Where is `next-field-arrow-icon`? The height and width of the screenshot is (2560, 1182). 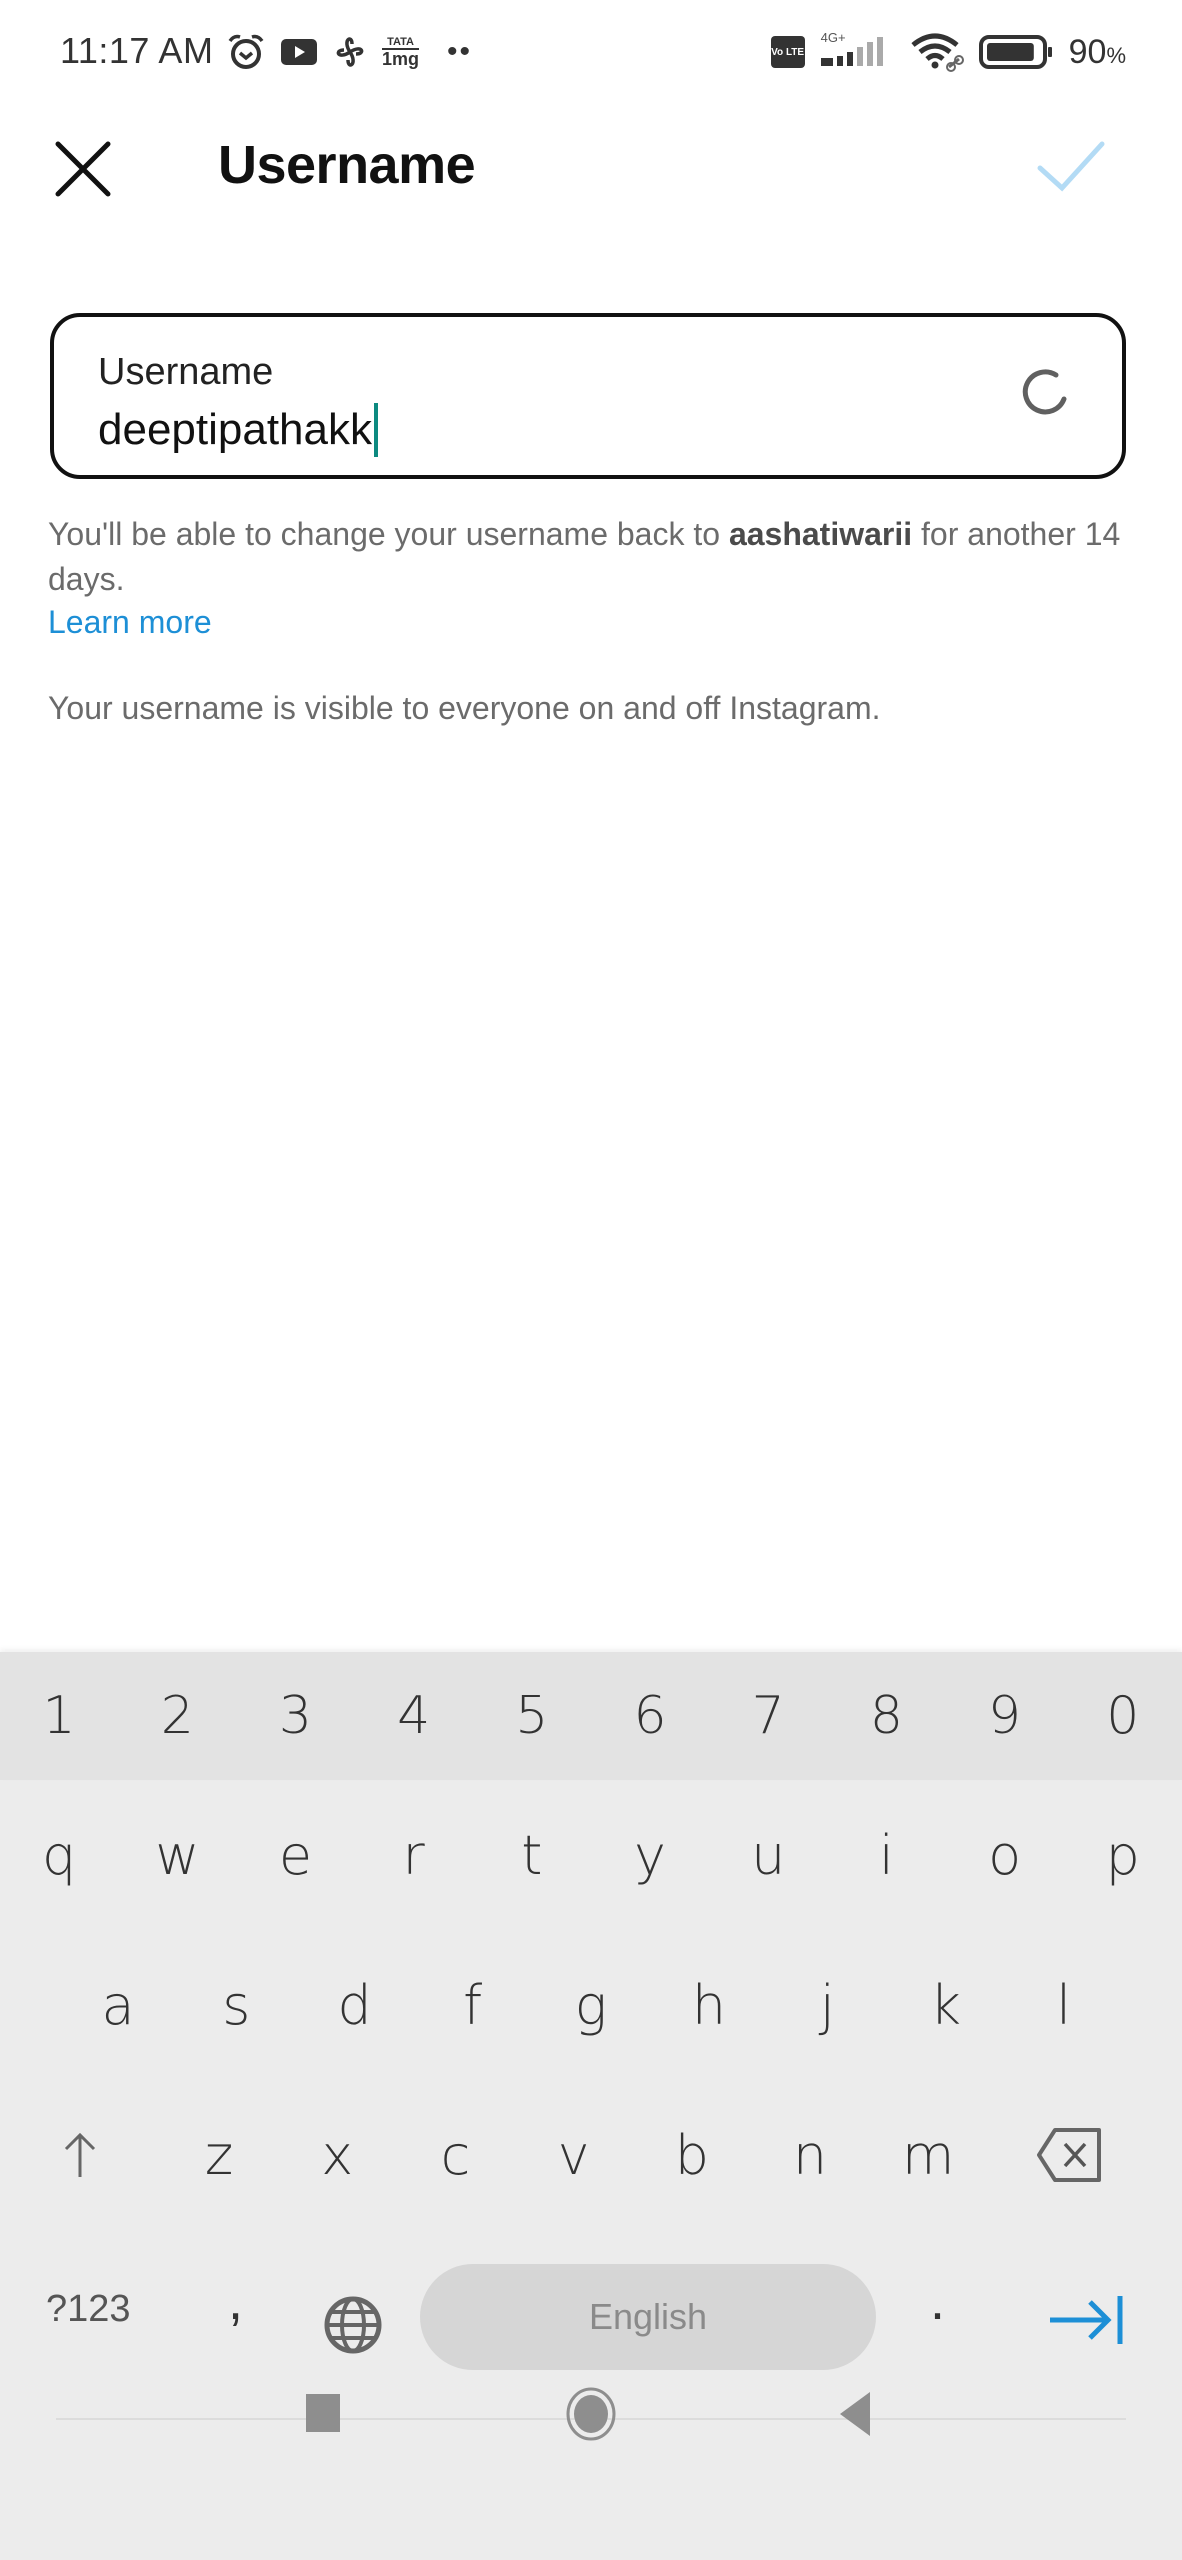
next-field-arrow-icon is located at coordinates (1086, 2320).